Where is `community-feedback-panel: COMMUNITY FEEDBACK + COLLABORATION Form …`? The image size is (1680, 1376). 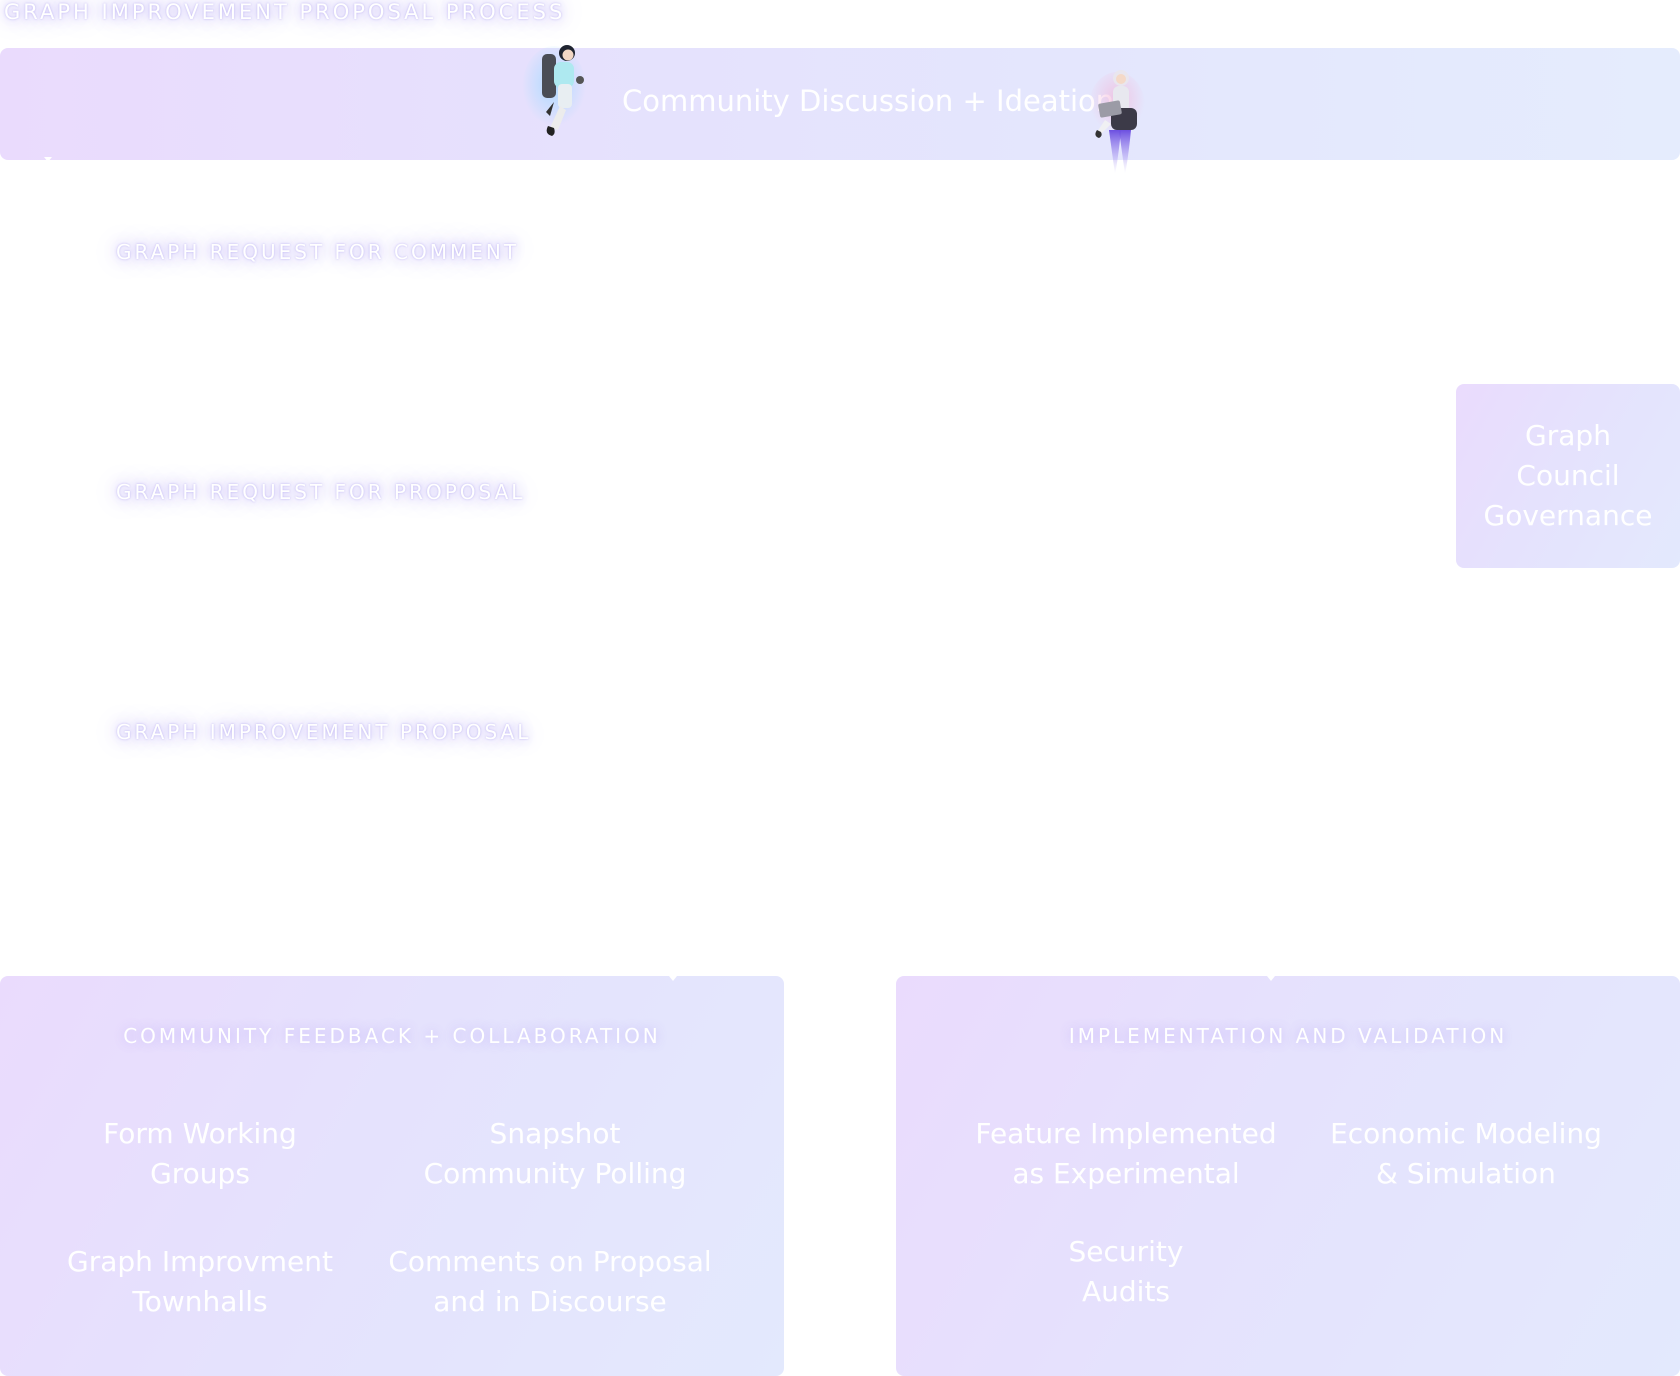
community-feedback-panel: COMMUNITY FEEDBACK + COLLABORATION Form … is located at coordinates (392, 1176).